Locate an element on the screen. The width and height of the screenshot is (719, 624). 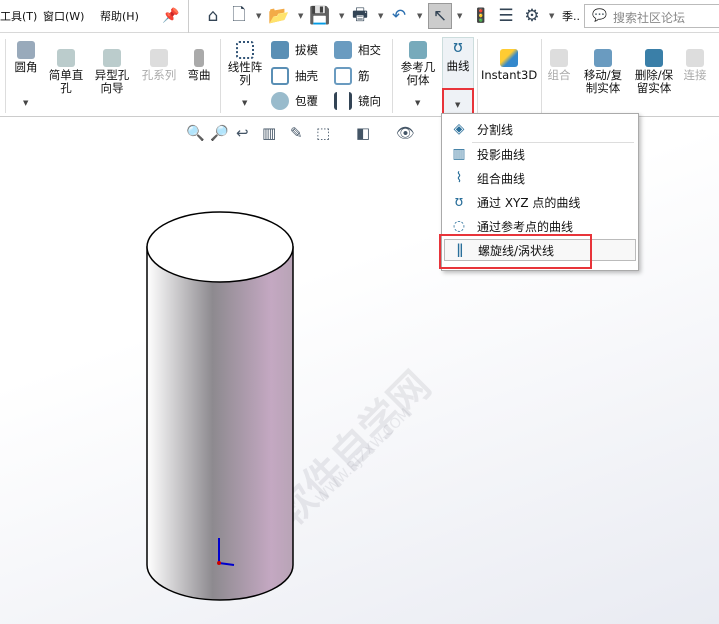
mirror-button: 镜向 is located at coordinates (357, 101).